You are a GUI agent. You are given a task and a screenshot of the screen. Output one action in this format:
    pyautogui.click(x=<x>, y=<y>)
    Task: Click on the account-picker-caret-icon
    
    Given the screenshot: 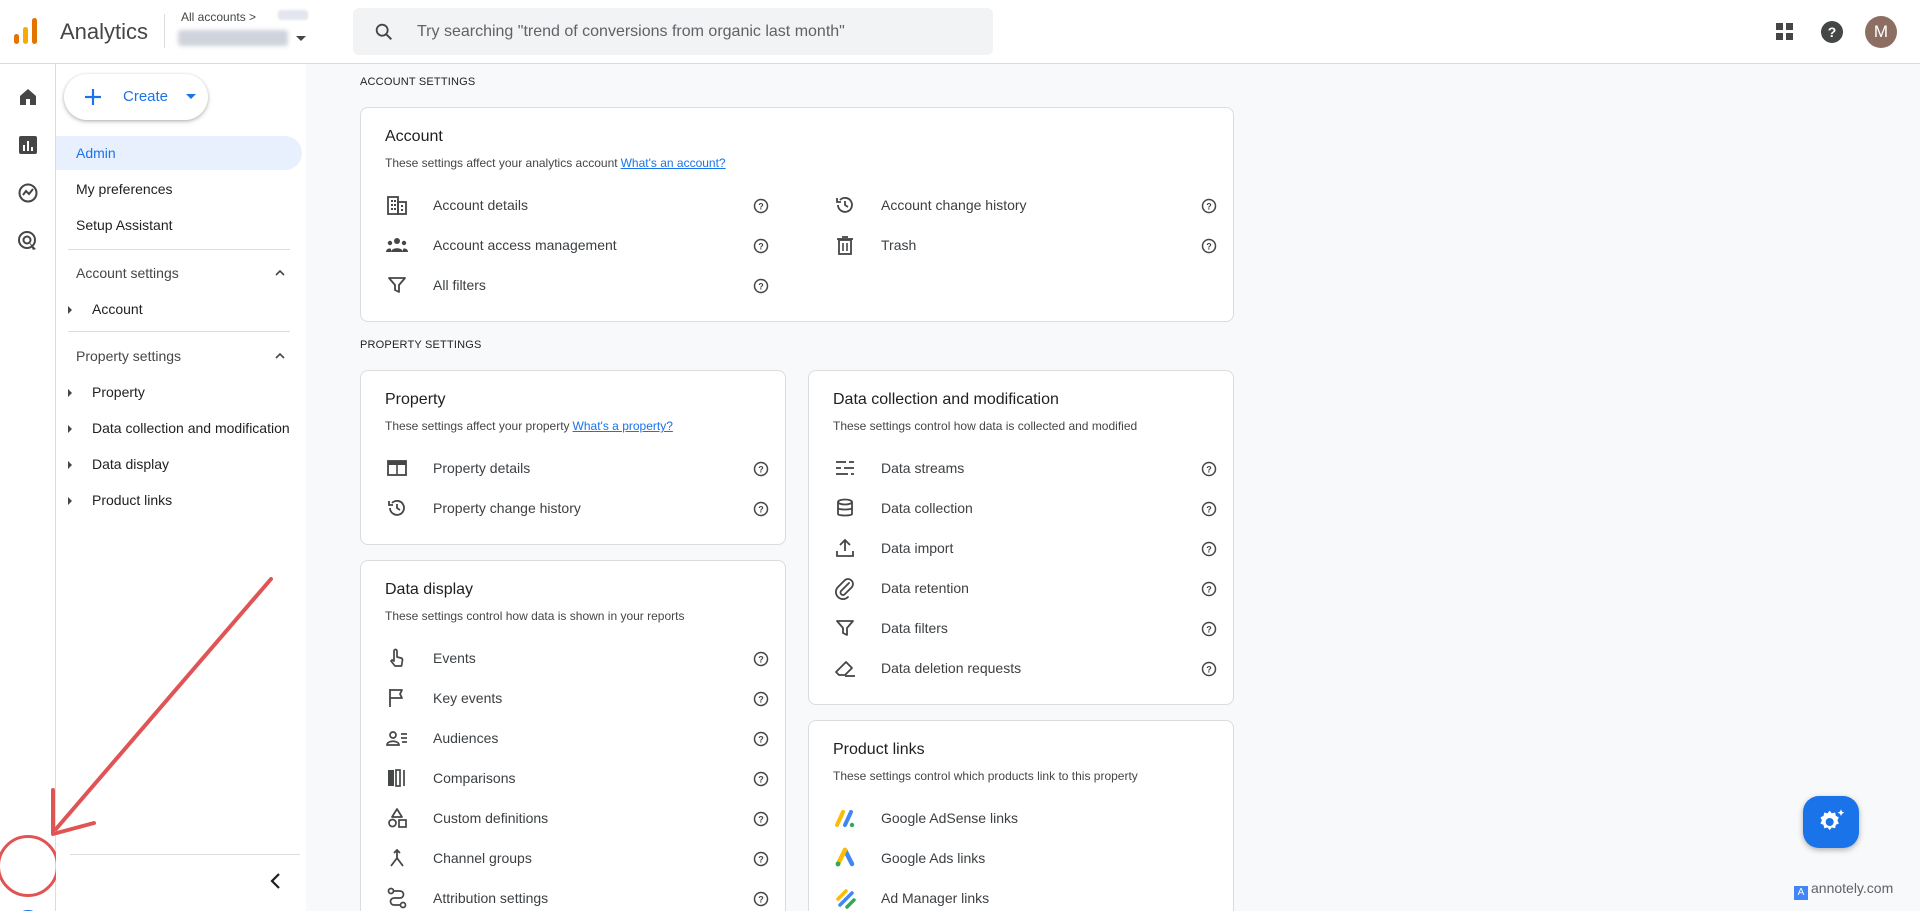 What is the action you would take?
    pyautogui.click(x=301, y=38)
    